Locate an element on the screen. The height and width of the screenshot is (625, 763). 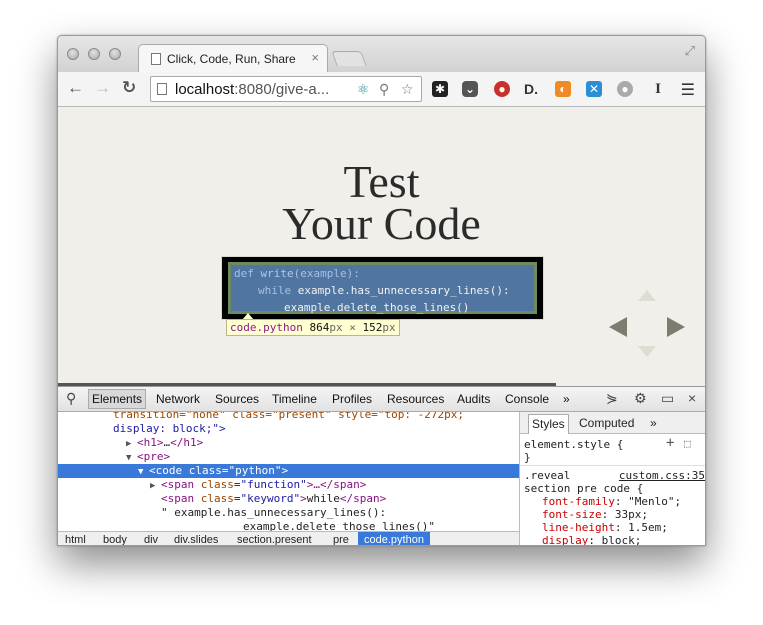
new-tab-button is located at coordinates (349, 58).